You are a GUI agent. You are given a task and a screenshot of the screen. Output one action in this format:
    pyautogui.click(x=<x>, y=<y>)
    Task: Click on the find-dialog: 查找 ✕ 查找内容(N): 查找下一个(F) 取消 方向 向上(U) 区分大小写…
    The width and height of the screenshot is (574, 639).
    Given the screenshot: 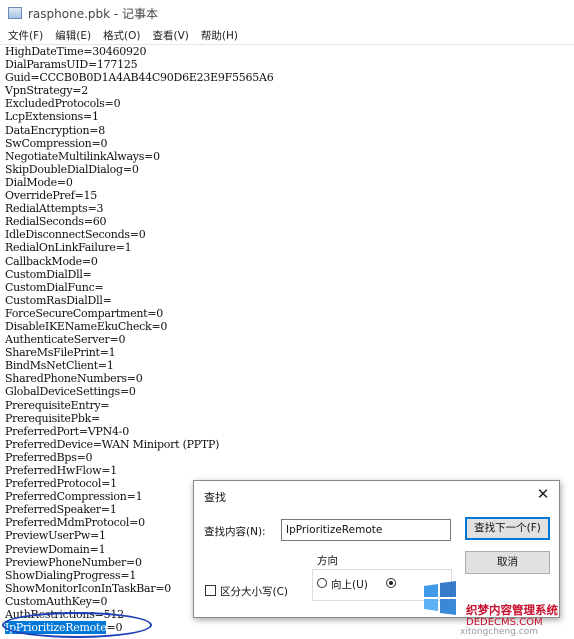 What is the action you would take?
    pyautogui.click(x=376, y=549)
    